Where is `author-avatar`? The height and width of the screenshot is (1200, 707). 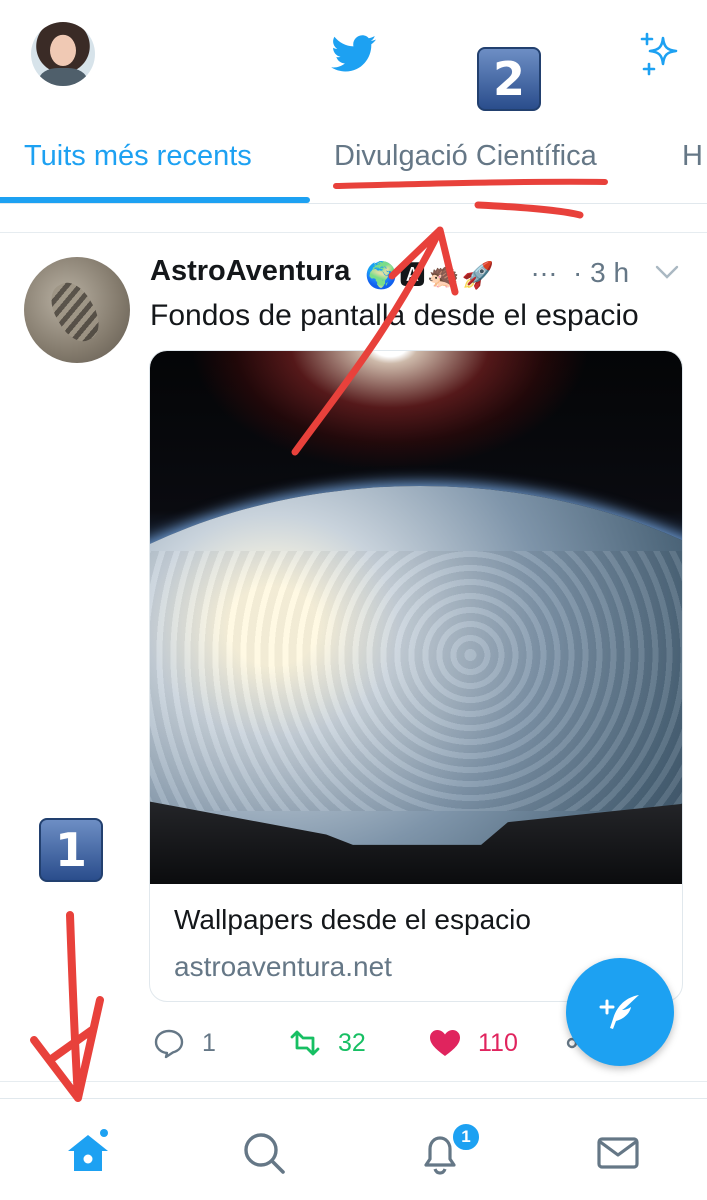
author-avatar is located at coordinates (77, 310).